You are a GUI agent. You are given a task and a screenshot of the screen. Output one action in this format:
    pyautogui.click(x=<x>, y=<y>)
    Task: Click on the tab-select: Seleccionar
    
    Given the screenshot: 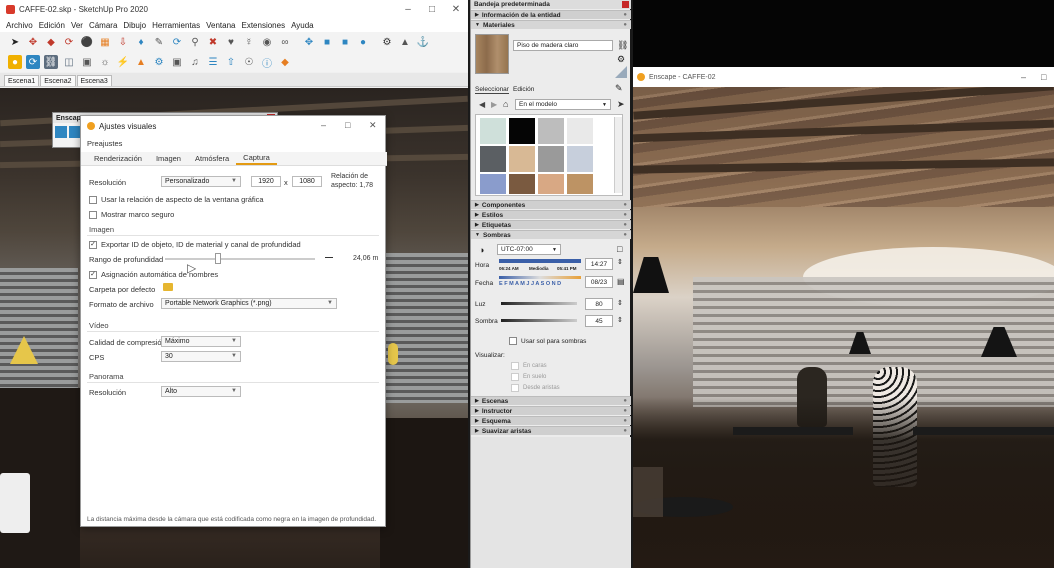 What is the action you would take?
    pyautogui.click(x=492, y=90)
    